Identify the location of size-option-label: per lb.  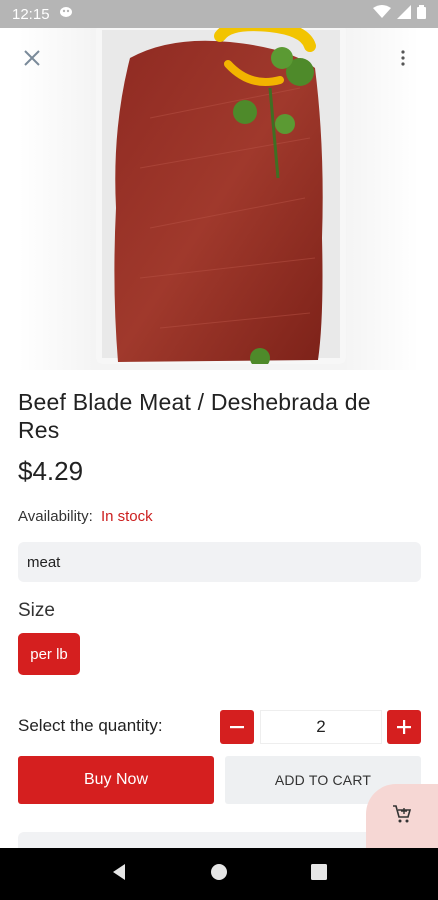
(49, 654).